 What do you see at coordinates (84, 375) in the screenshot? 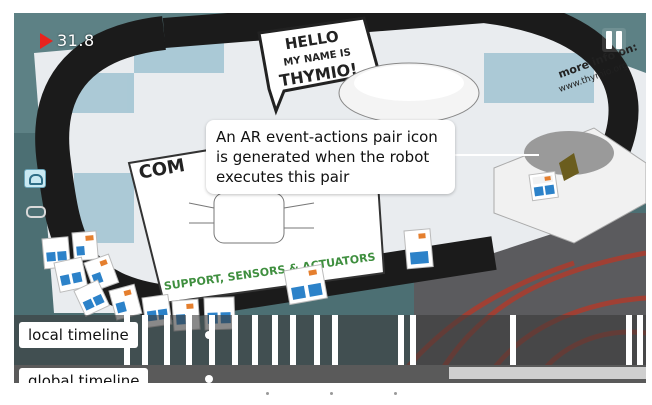
I see `global-timeline-label: global timeline` at bounding box center [84, 375].